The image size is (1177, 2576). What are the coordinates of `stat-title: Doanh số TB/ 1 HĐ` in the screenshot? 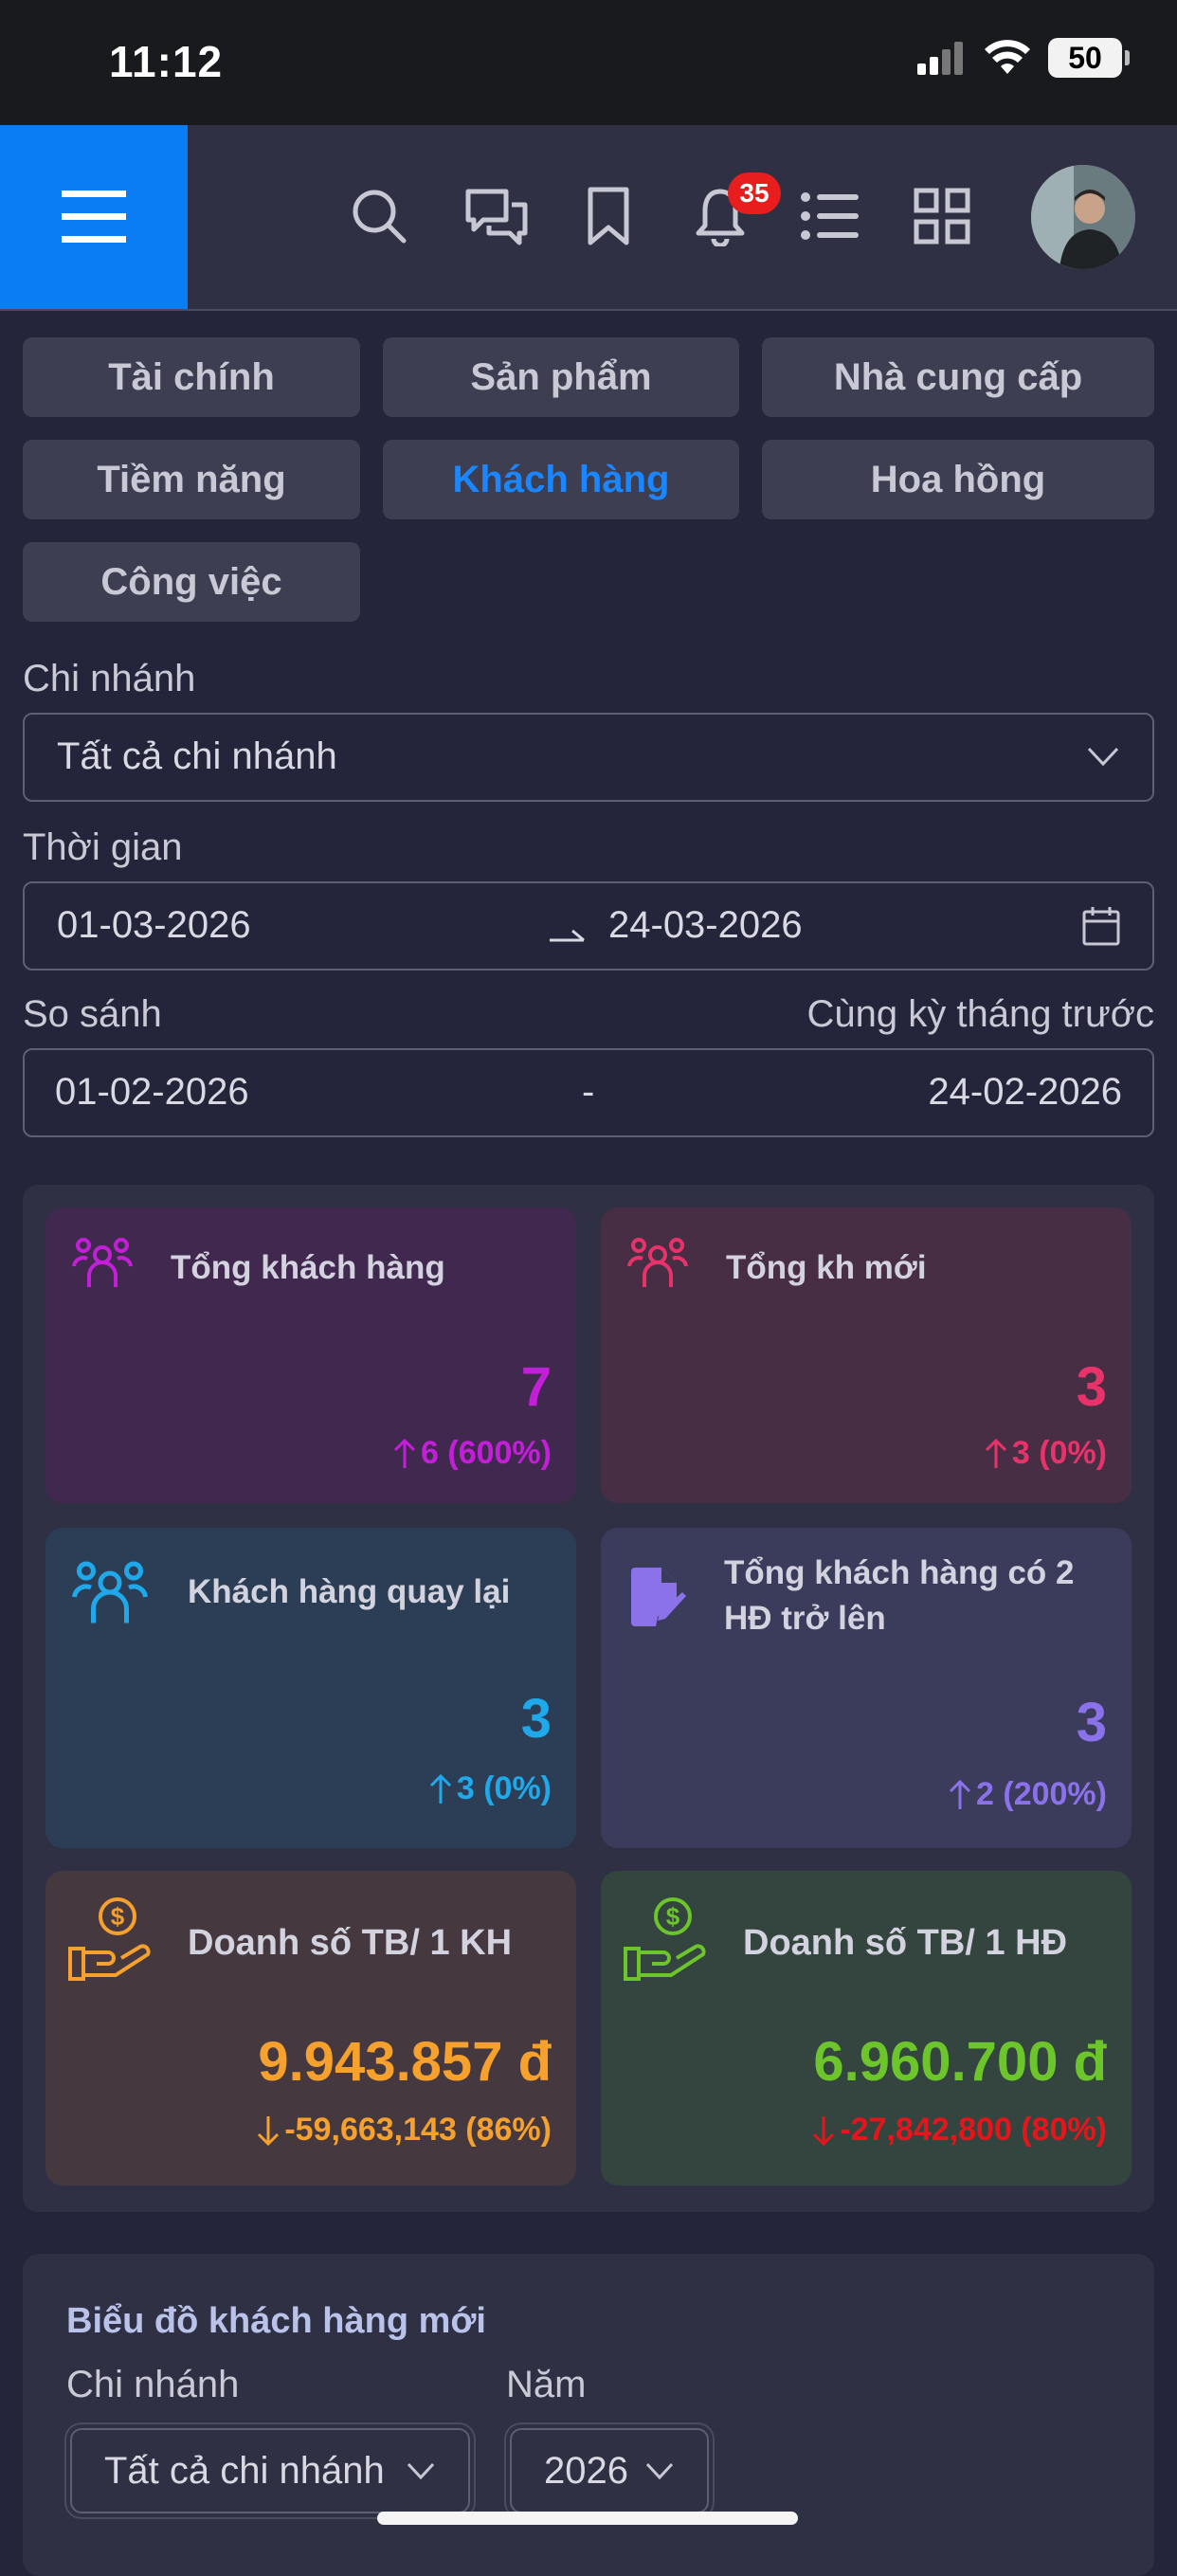 It's located at (905, 1943).